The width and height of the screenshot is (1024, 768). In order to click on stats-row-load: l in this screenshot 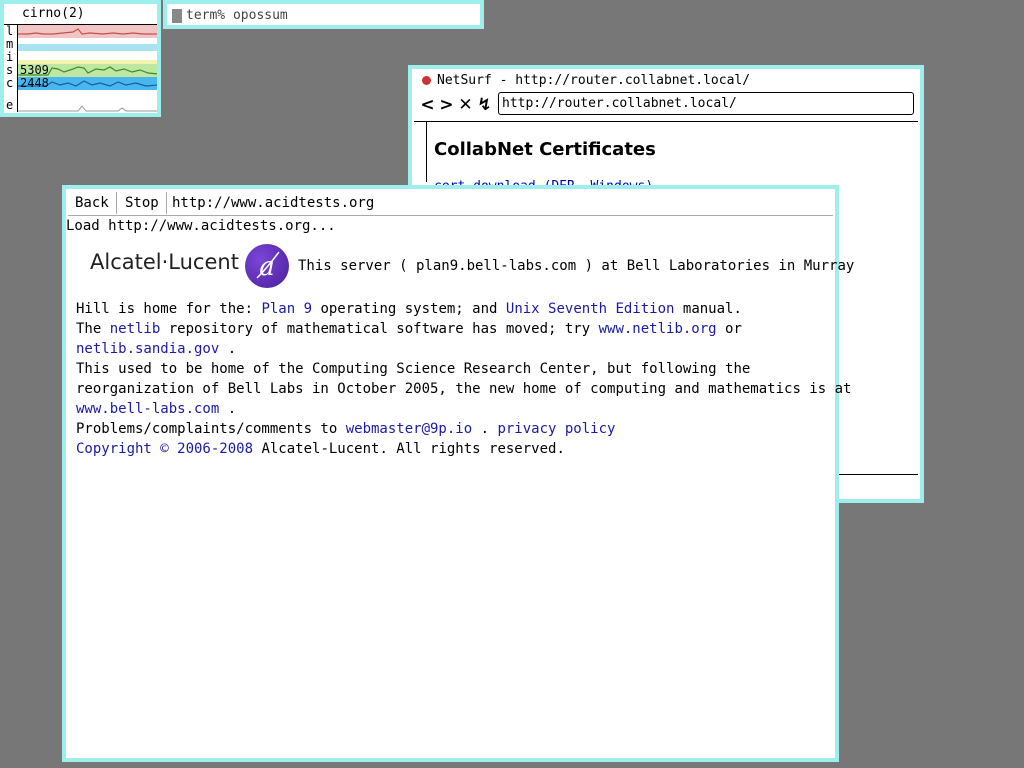, I will do `click(80, 31)`.